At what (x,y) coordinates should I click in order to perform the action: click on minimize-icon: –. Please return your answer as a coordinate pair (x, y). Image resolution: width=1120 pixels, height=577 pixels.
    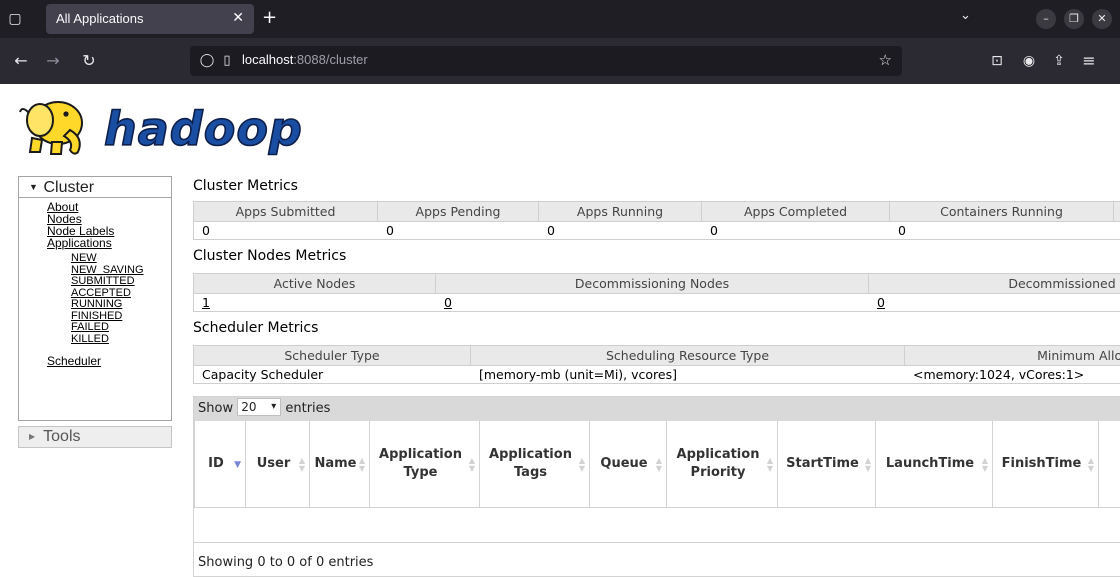
    Looking at the image, I should click on (1046, 19).